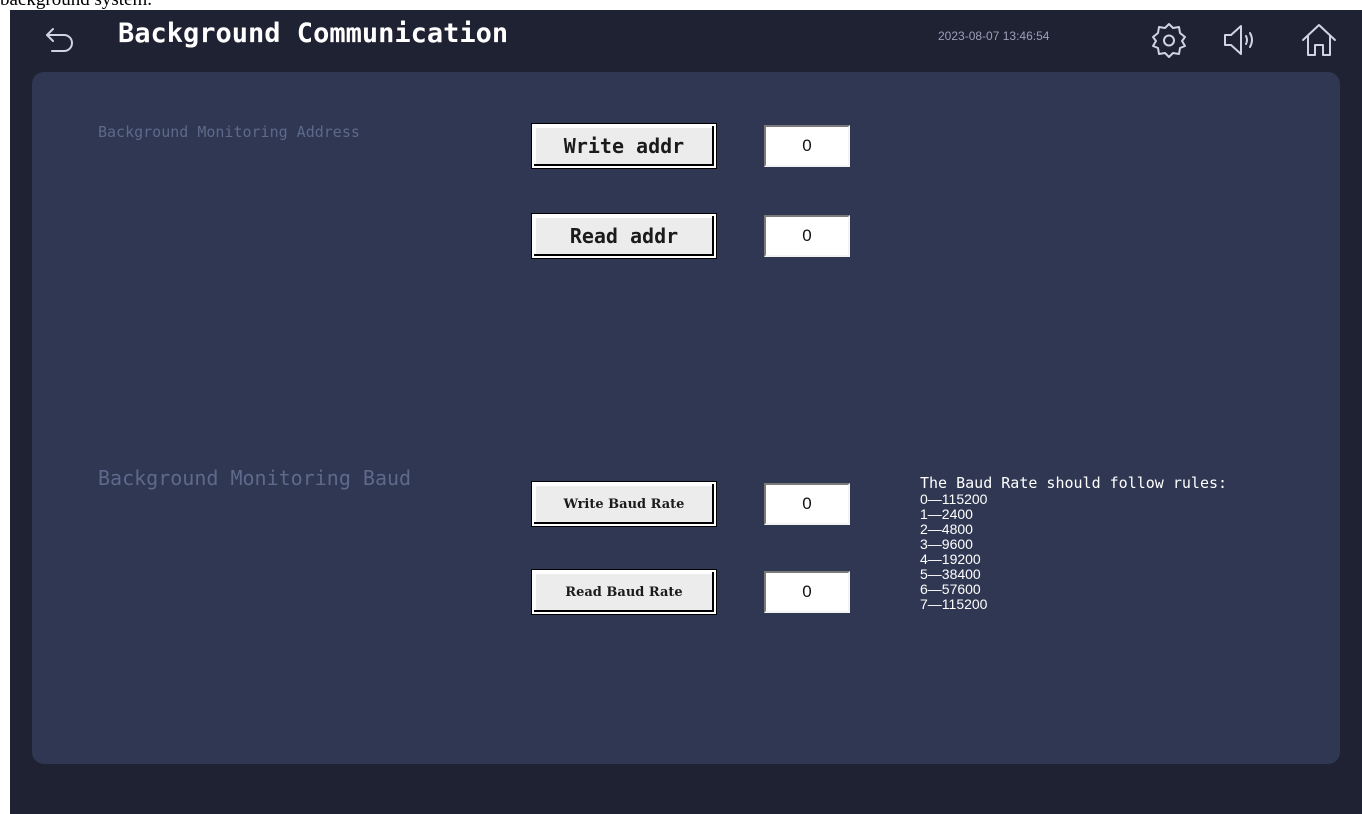 This screenshot has height=814, width=1362. I want to click on read-addr-value-field: 0, so click(807, 236).